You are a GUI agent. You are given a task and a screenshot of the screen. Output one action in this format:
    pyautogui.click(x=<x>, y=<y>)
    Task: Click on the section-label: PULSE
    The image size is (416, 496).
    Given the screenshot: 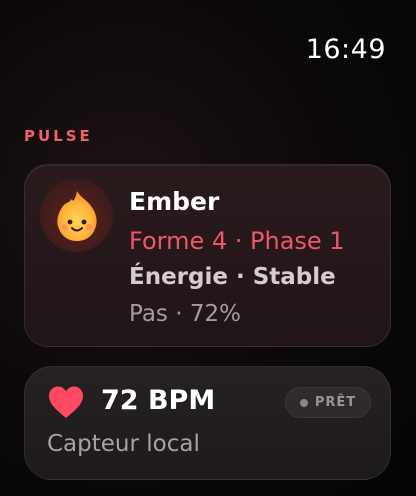 What is the action you would take?
    pyautogui.click(x=58, y=136)
    